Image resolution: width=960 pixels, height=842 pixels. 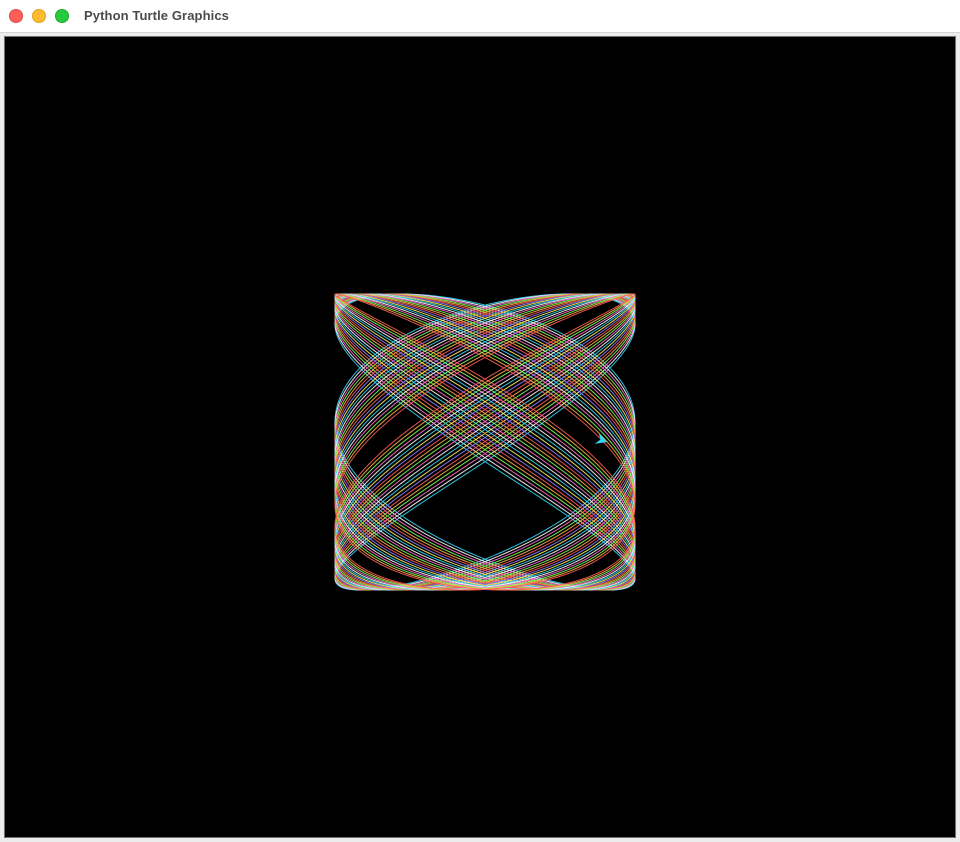 What do you see at coordinates (16, 16) in the screenshot?
I see `close-button-icon` at bounding box center [16, 16].